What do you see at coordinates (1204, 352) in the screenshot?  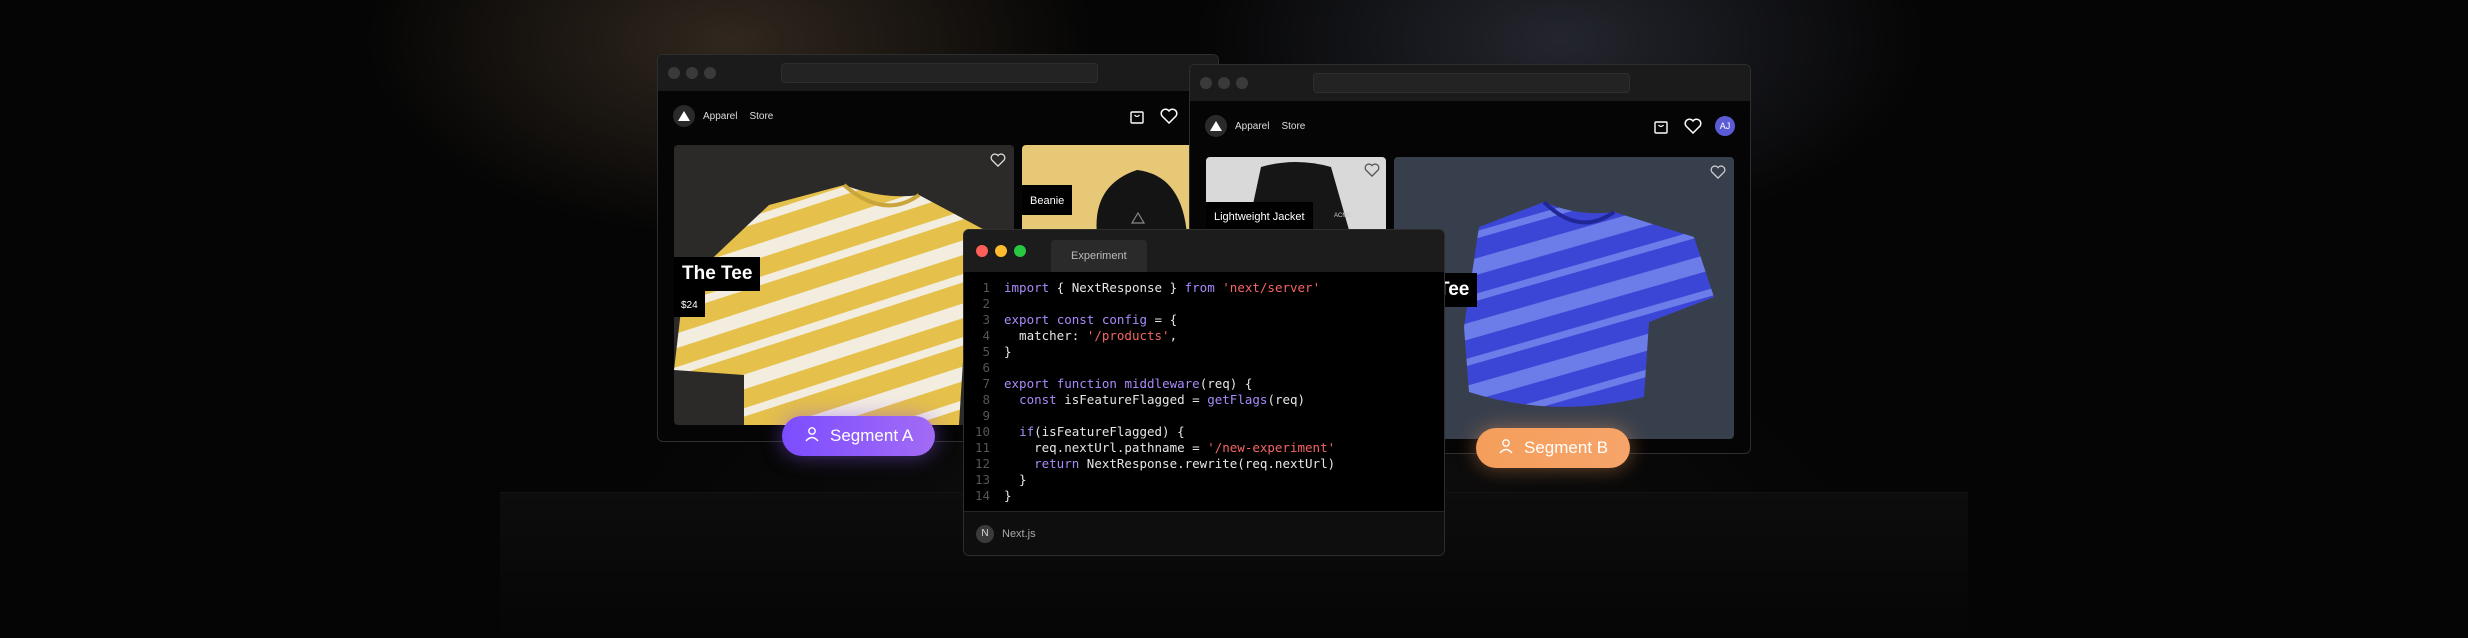 I see `code-line: 5}` at bounding box center [1204, 352].